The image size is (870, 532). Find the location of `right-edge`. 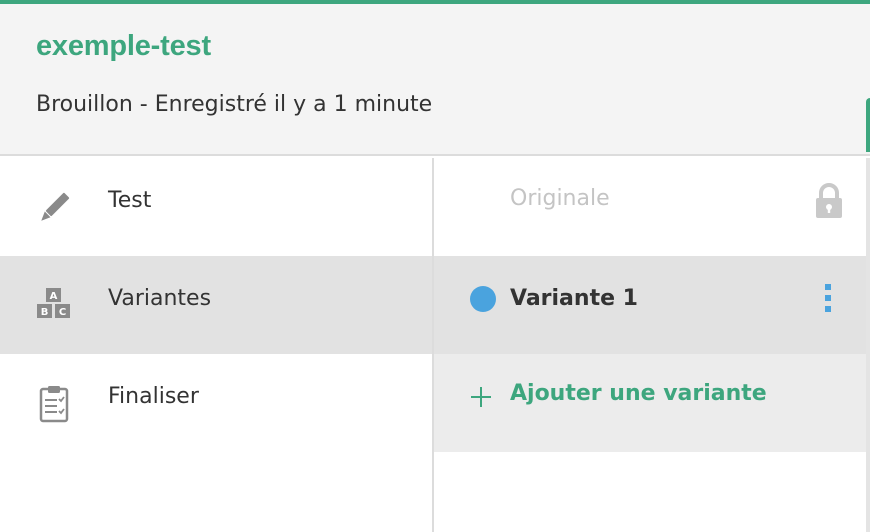

right-edge is located at coordinates (868, 345).